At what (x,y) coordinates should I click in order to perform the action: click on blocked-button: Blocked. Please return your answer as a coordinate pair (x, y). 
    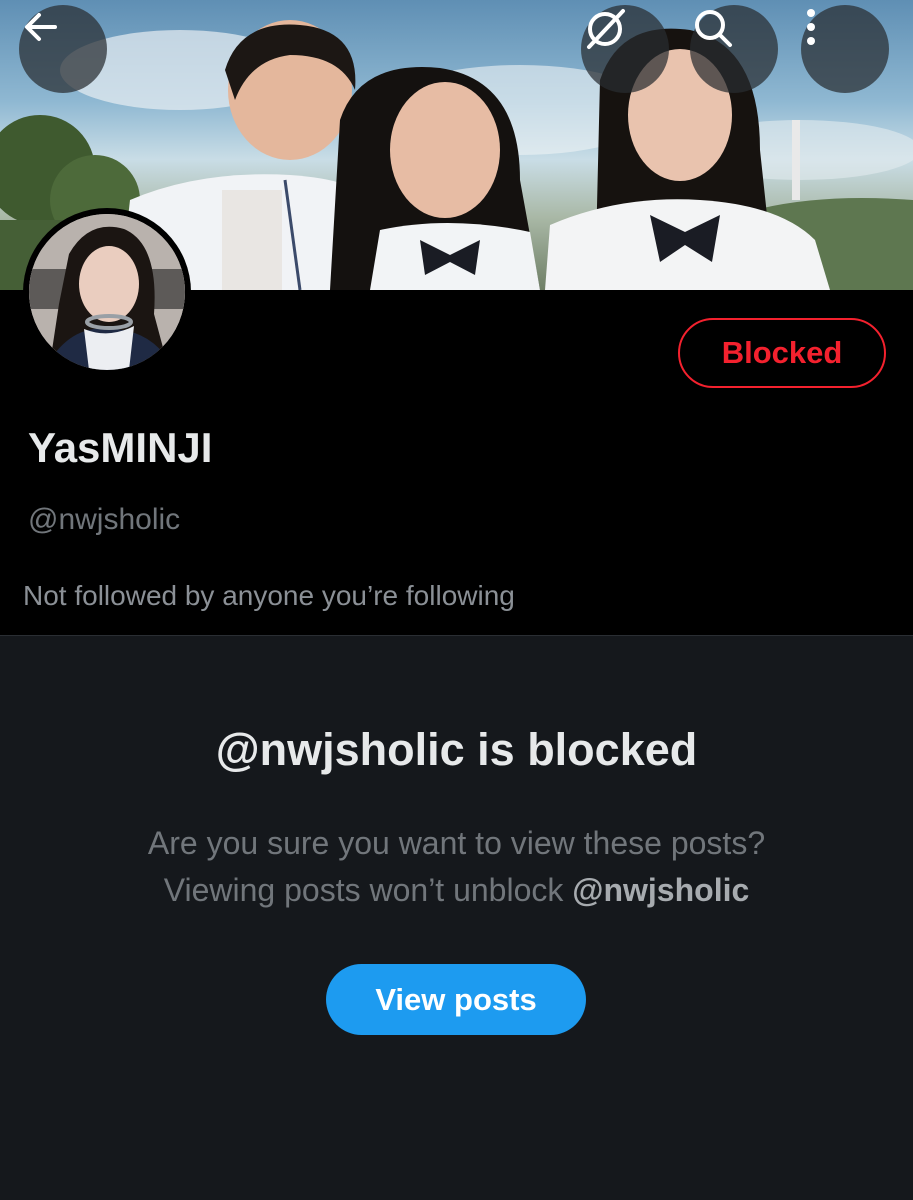
    Looking at the image, I should click on (782, 353).